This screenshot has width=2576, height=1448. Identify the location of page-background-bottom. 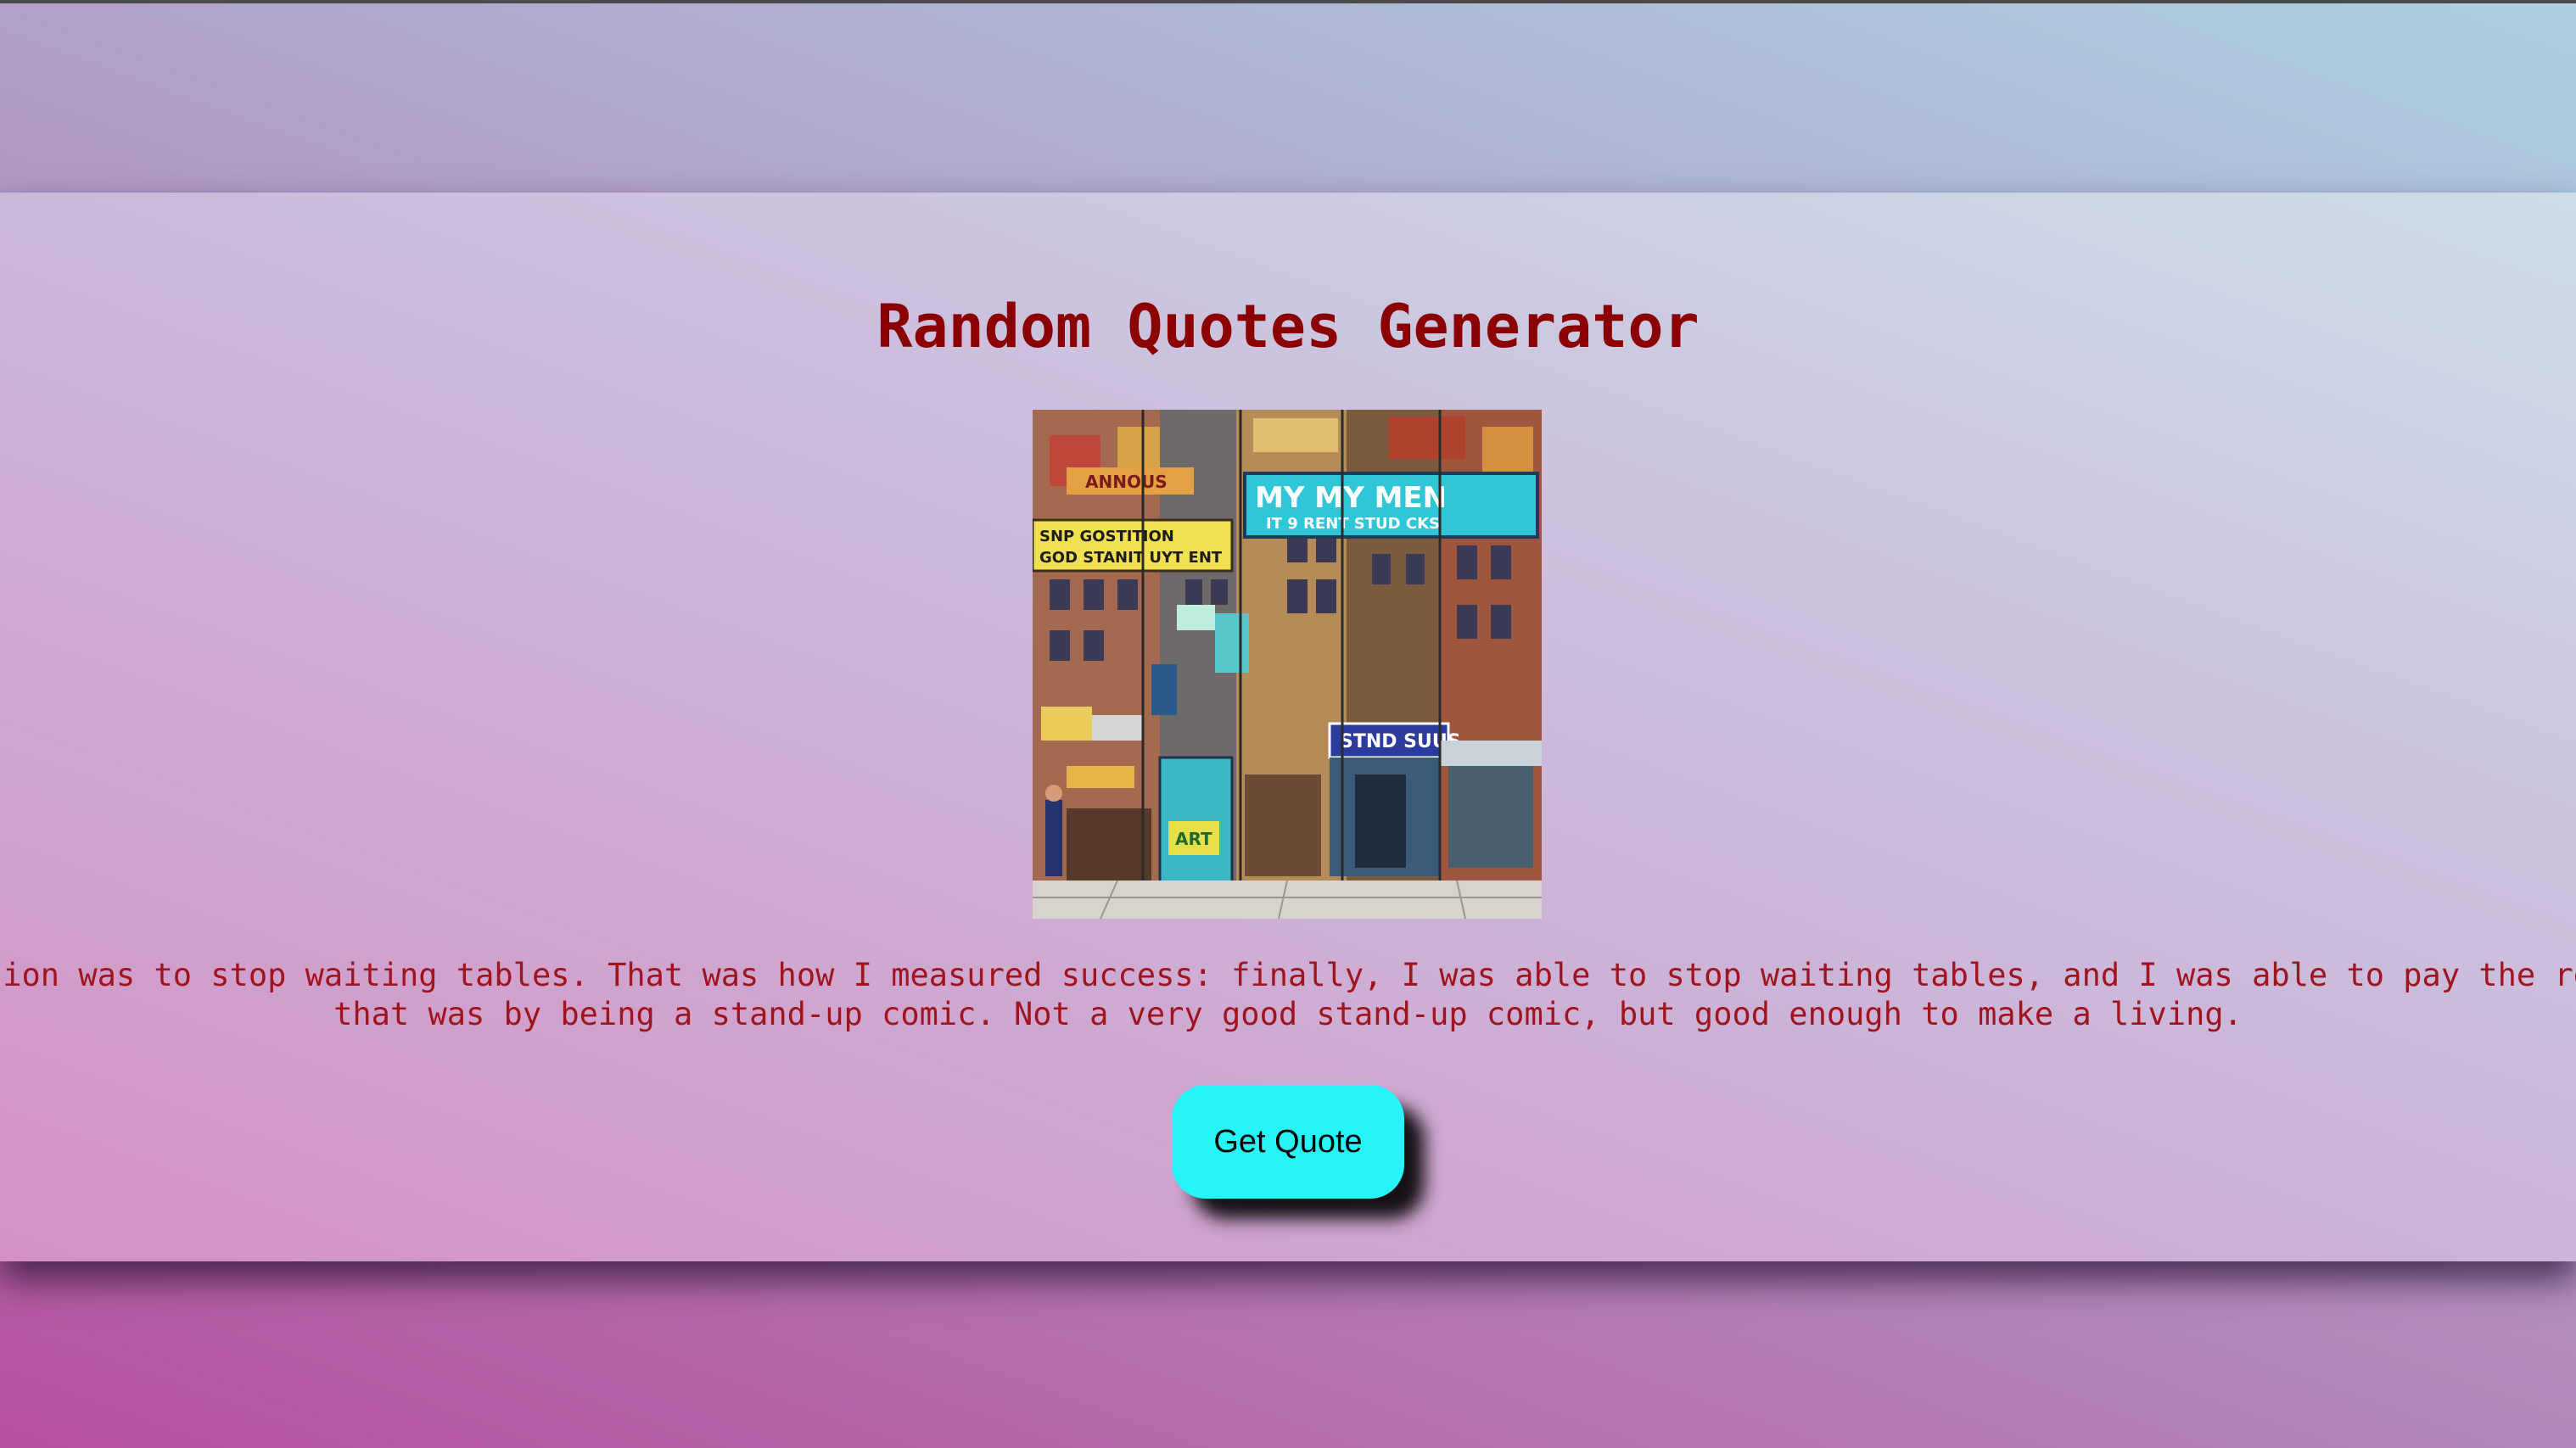
(1288, 1354).